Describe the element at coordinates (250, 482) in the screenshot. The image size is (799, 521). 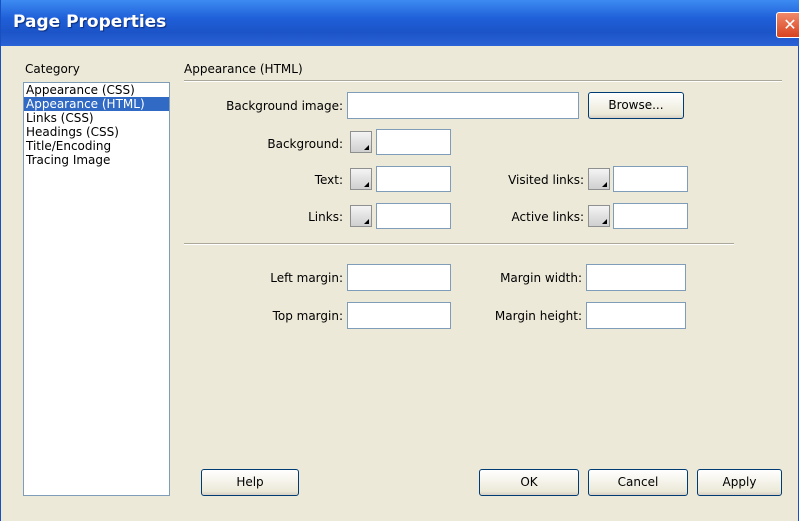
I see `help-button: Help` at that location.